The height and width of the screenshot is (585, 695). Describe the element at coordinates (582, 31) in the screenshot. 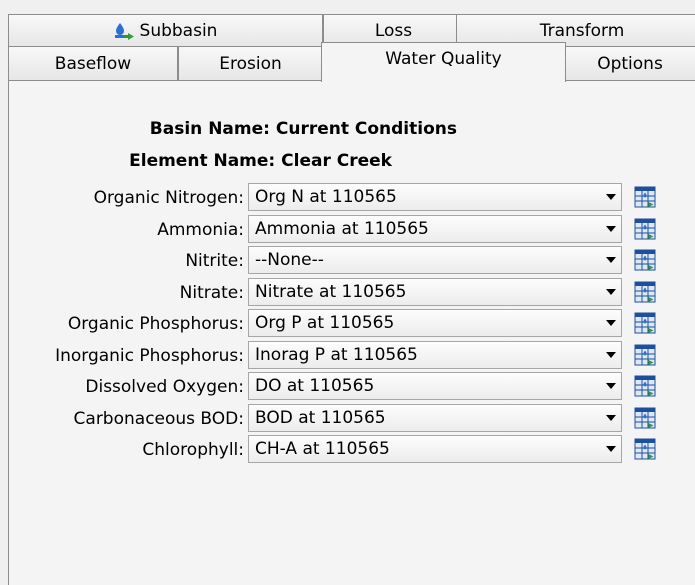

I see `tab-transform-label: Transform` at that location.